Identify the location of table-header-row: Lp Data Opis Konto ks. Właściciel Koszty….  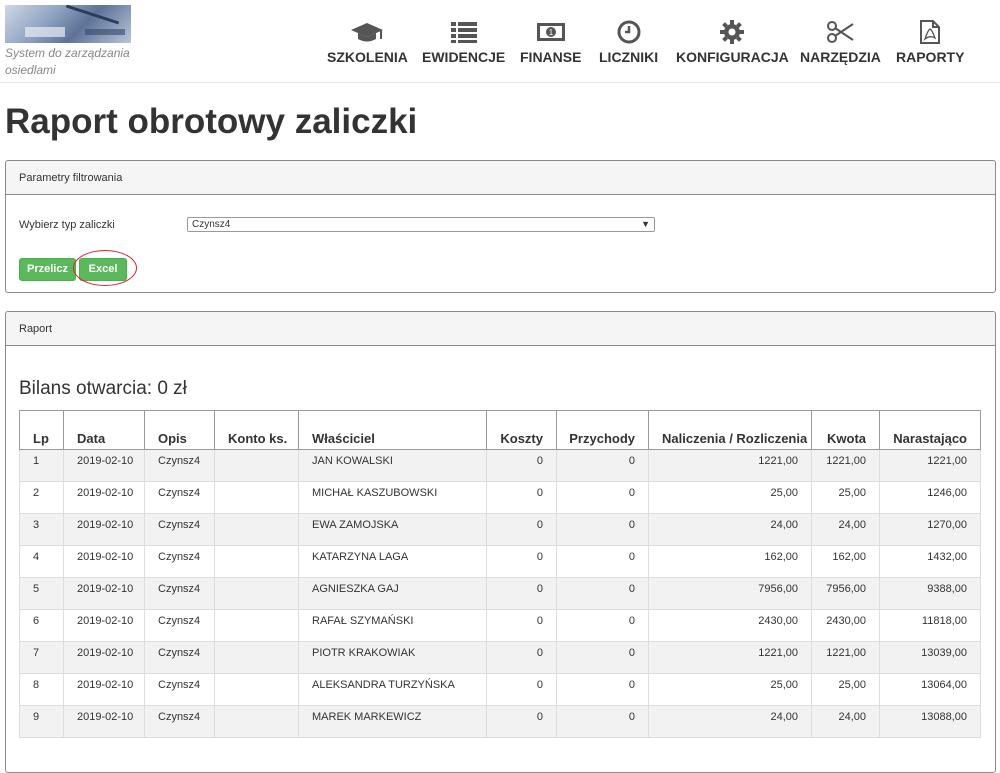
(500, 430).